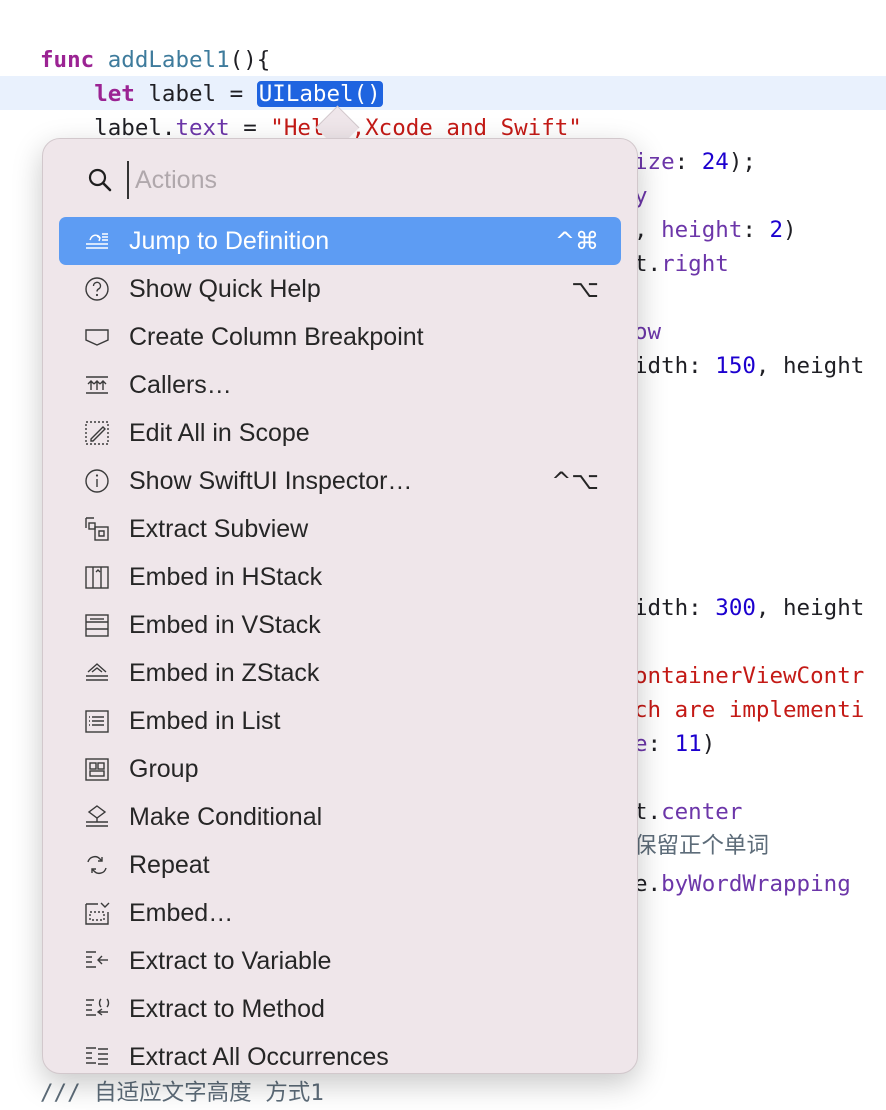  I want to click on menu-item-label: Make Conditional, so click(226, 816).